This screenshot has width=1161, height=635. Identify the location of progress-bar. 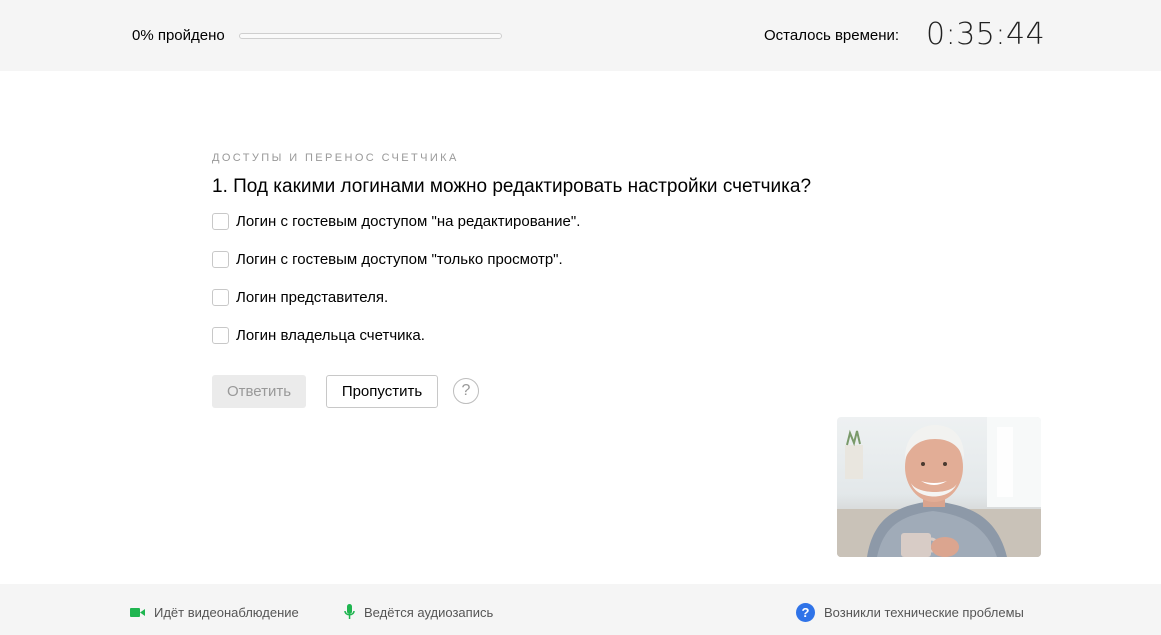
(370, 36).